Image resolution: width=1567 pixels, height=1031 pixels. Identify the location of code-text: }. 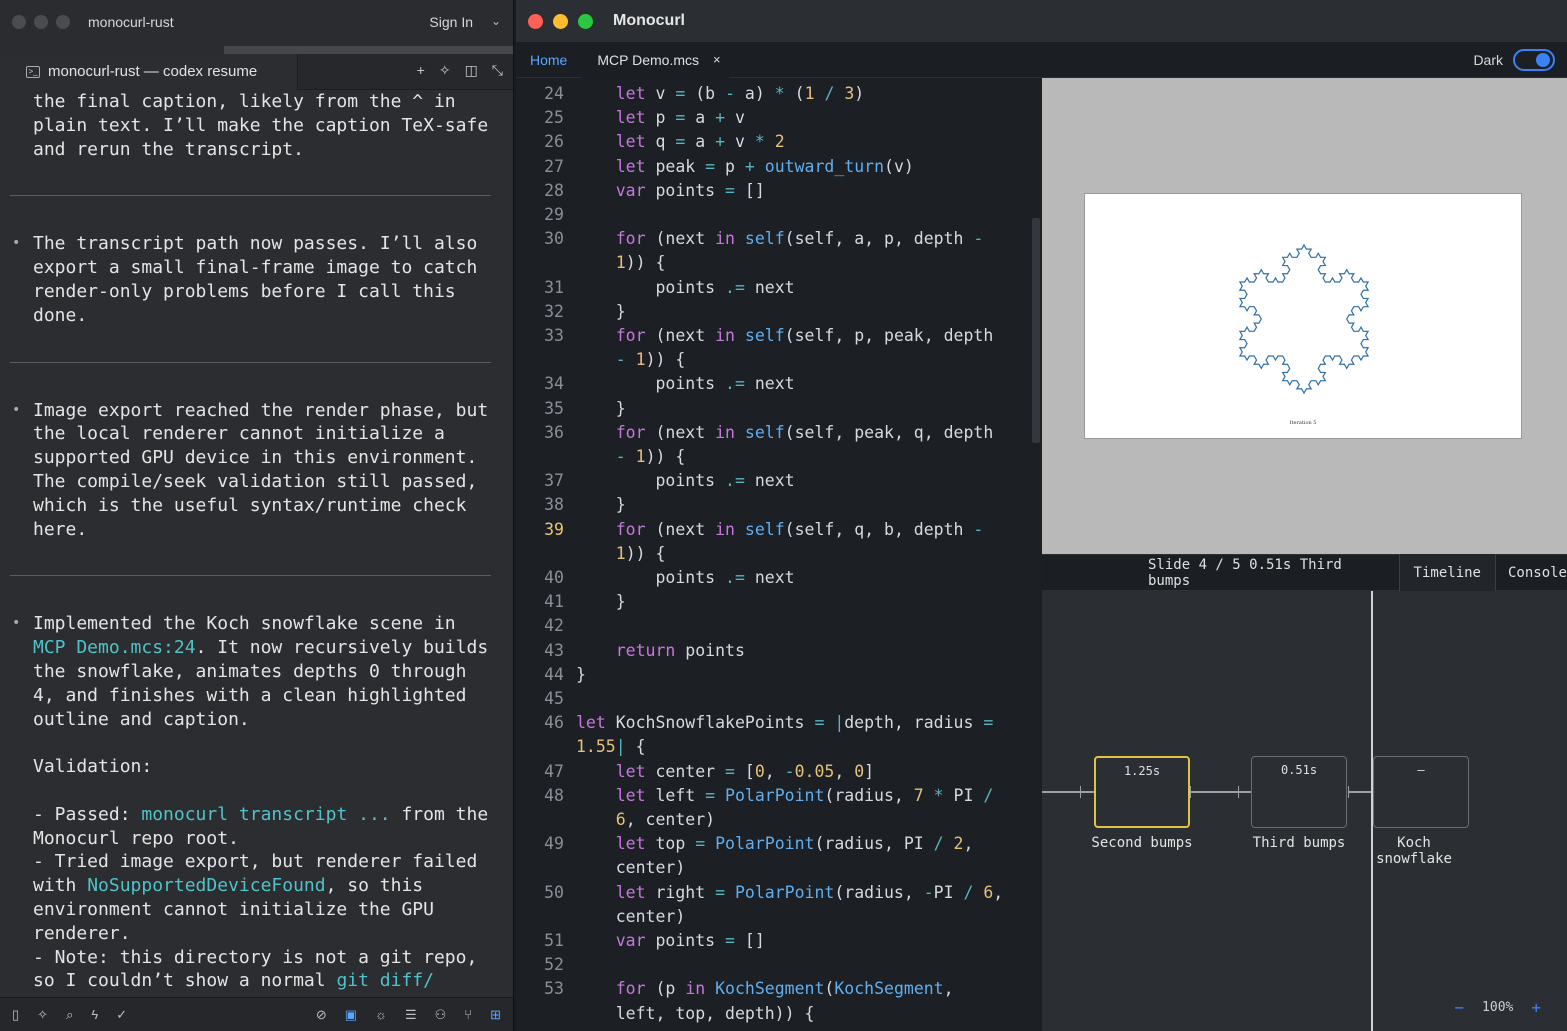
(601, 311).